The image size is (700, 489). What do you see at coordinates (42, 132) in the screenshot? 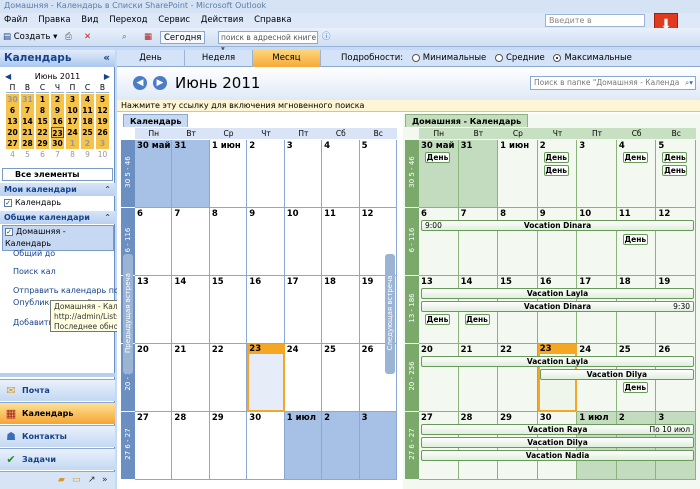
I see `mini-calendar-day: 22` at bounding box center [42, 132].